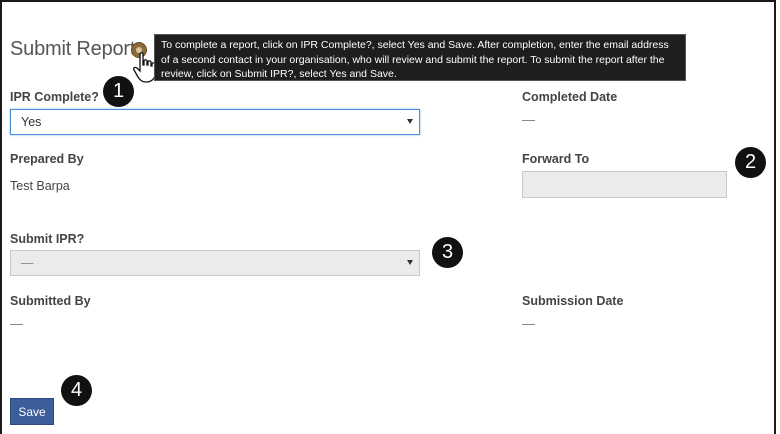 The height and width of the screenshot is (434, 780). I want to click on submit-ipr-label: Submit IPR?, so click(47, 239).